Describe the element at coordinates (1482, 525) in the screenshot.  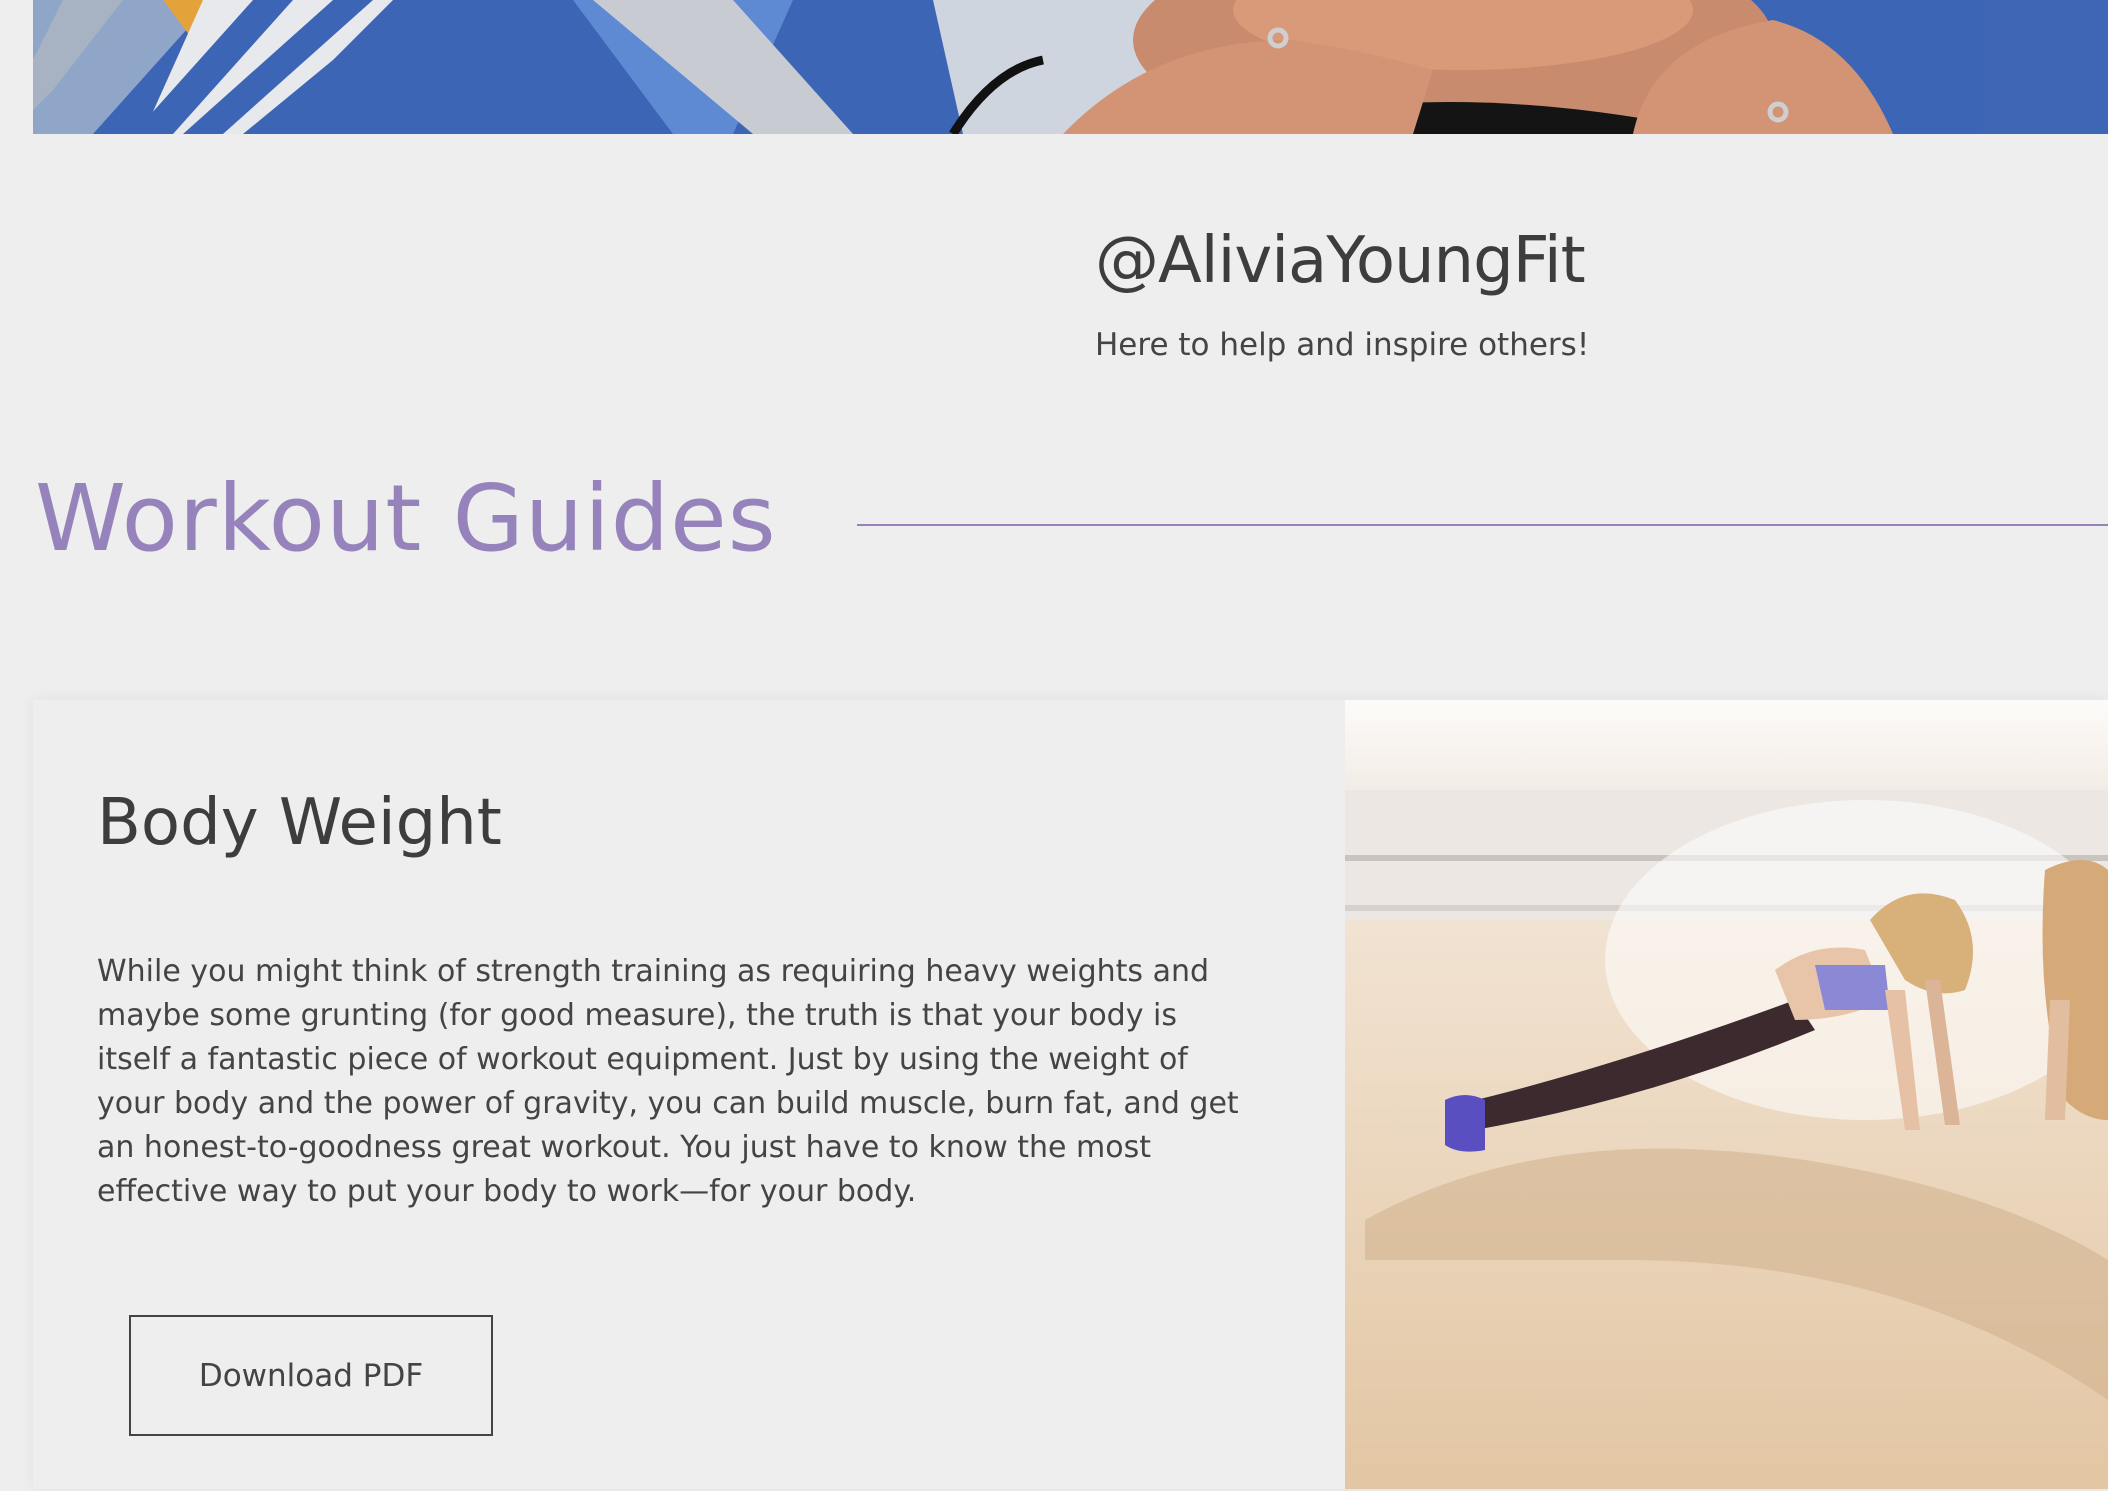
I see `section-divider` at that location.